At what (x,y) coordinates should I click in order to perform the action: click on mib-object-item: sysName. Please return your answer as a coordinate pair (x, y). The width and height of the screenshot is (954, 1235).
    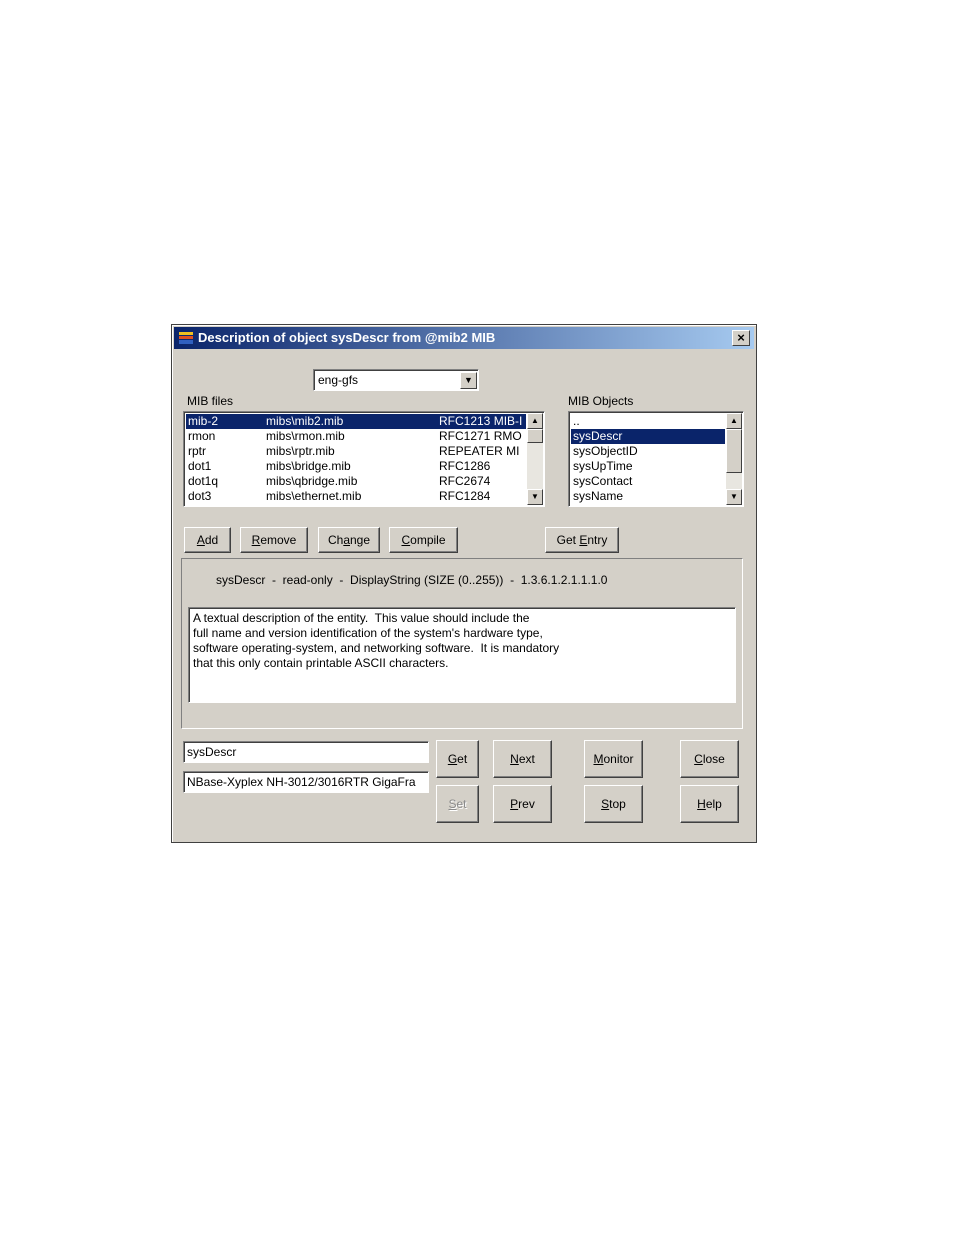
    Looking at the image, I should click on (648, 496).